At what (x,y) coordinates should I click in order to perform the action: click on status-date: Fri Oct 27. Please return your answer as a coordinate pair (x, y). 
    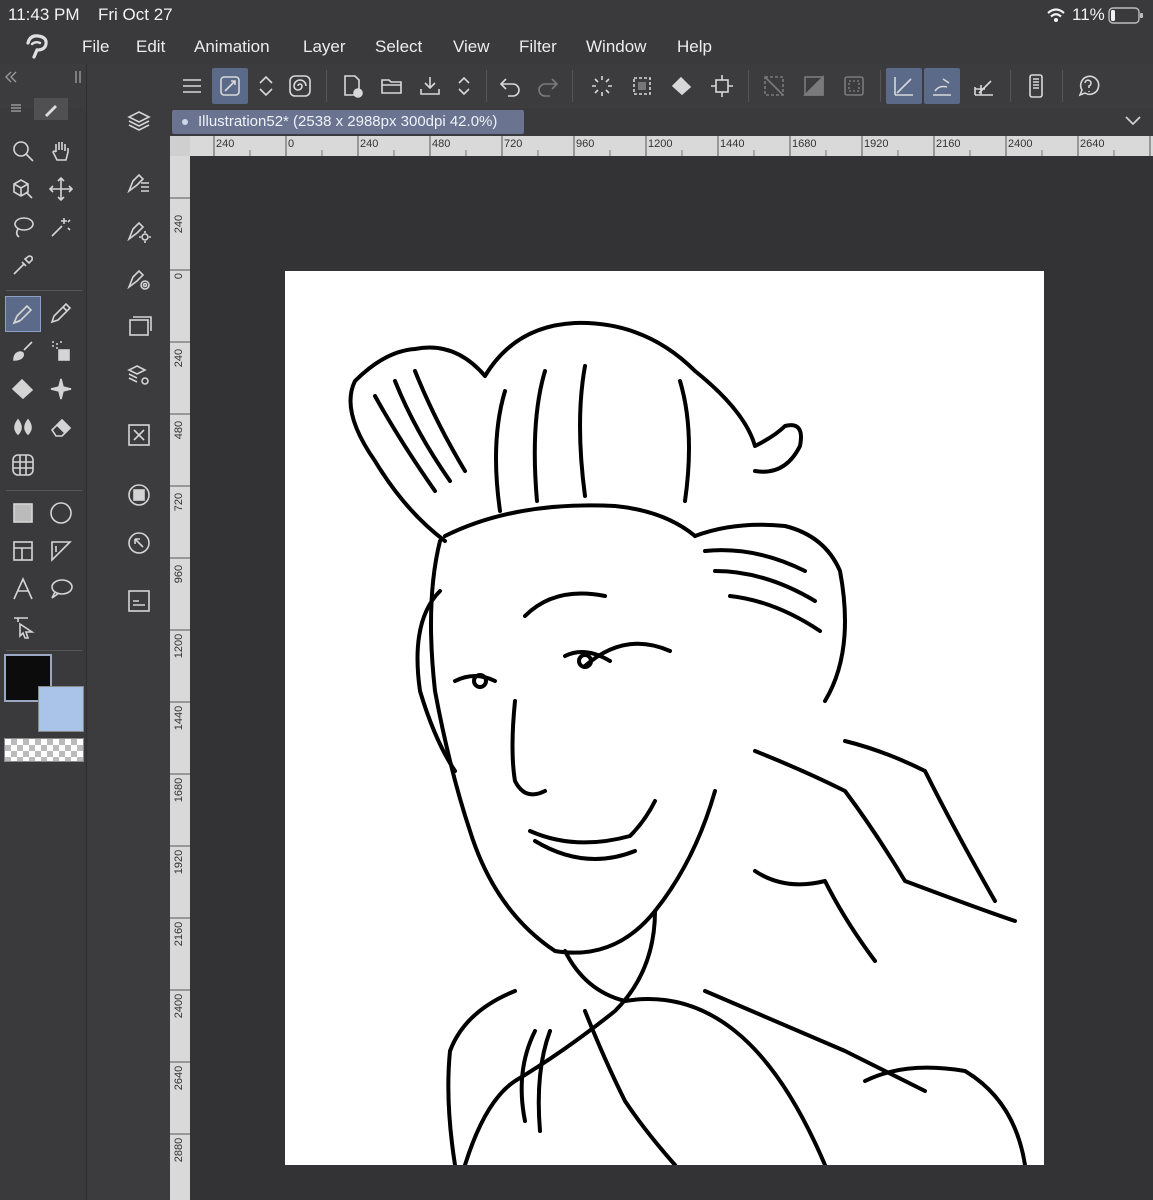
    Looking at the image, I should click on (135, 14).